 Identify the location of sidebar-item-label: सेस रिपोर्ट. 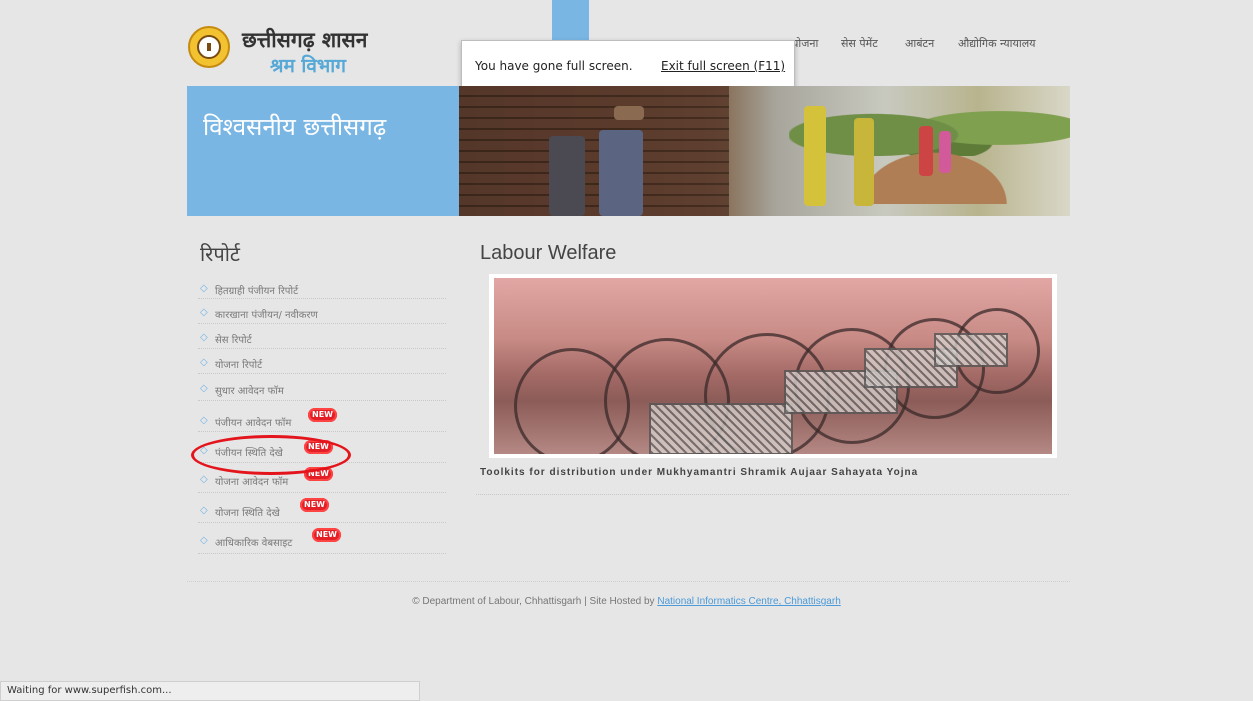
(233, 340).